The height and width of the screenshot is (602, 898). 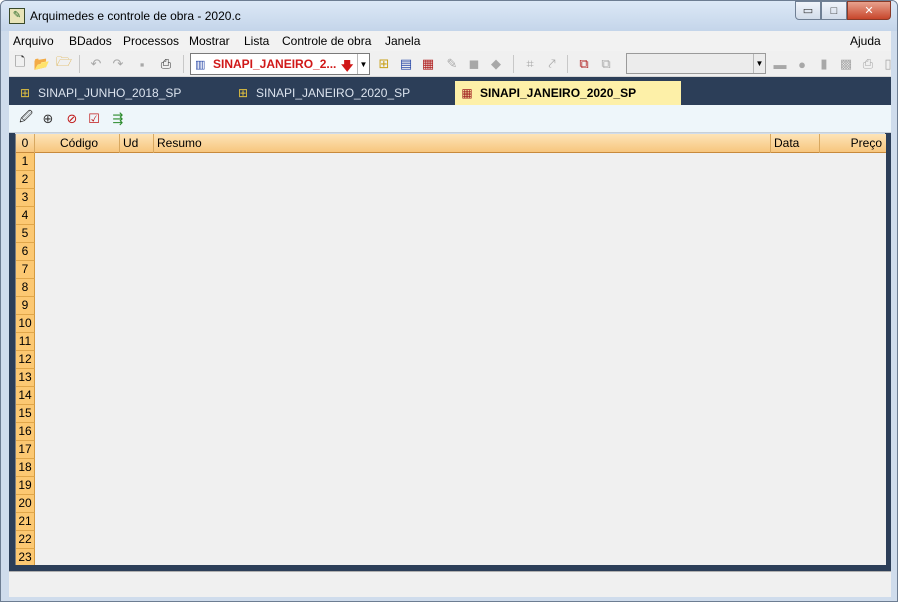 I want to click on tab-sinapi-janeiro-2020-sp: ⊞ SINAPI_JANEIRO_2020_SP, so click(x=346, y=93).